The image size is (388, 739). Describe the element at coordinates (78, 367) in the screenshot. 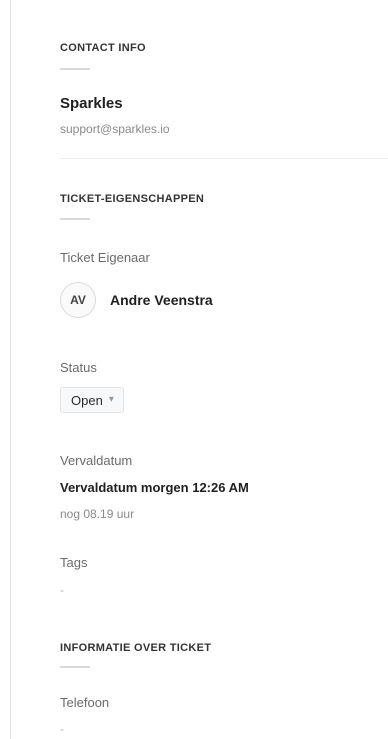

I see `status-label: Status` at that location.